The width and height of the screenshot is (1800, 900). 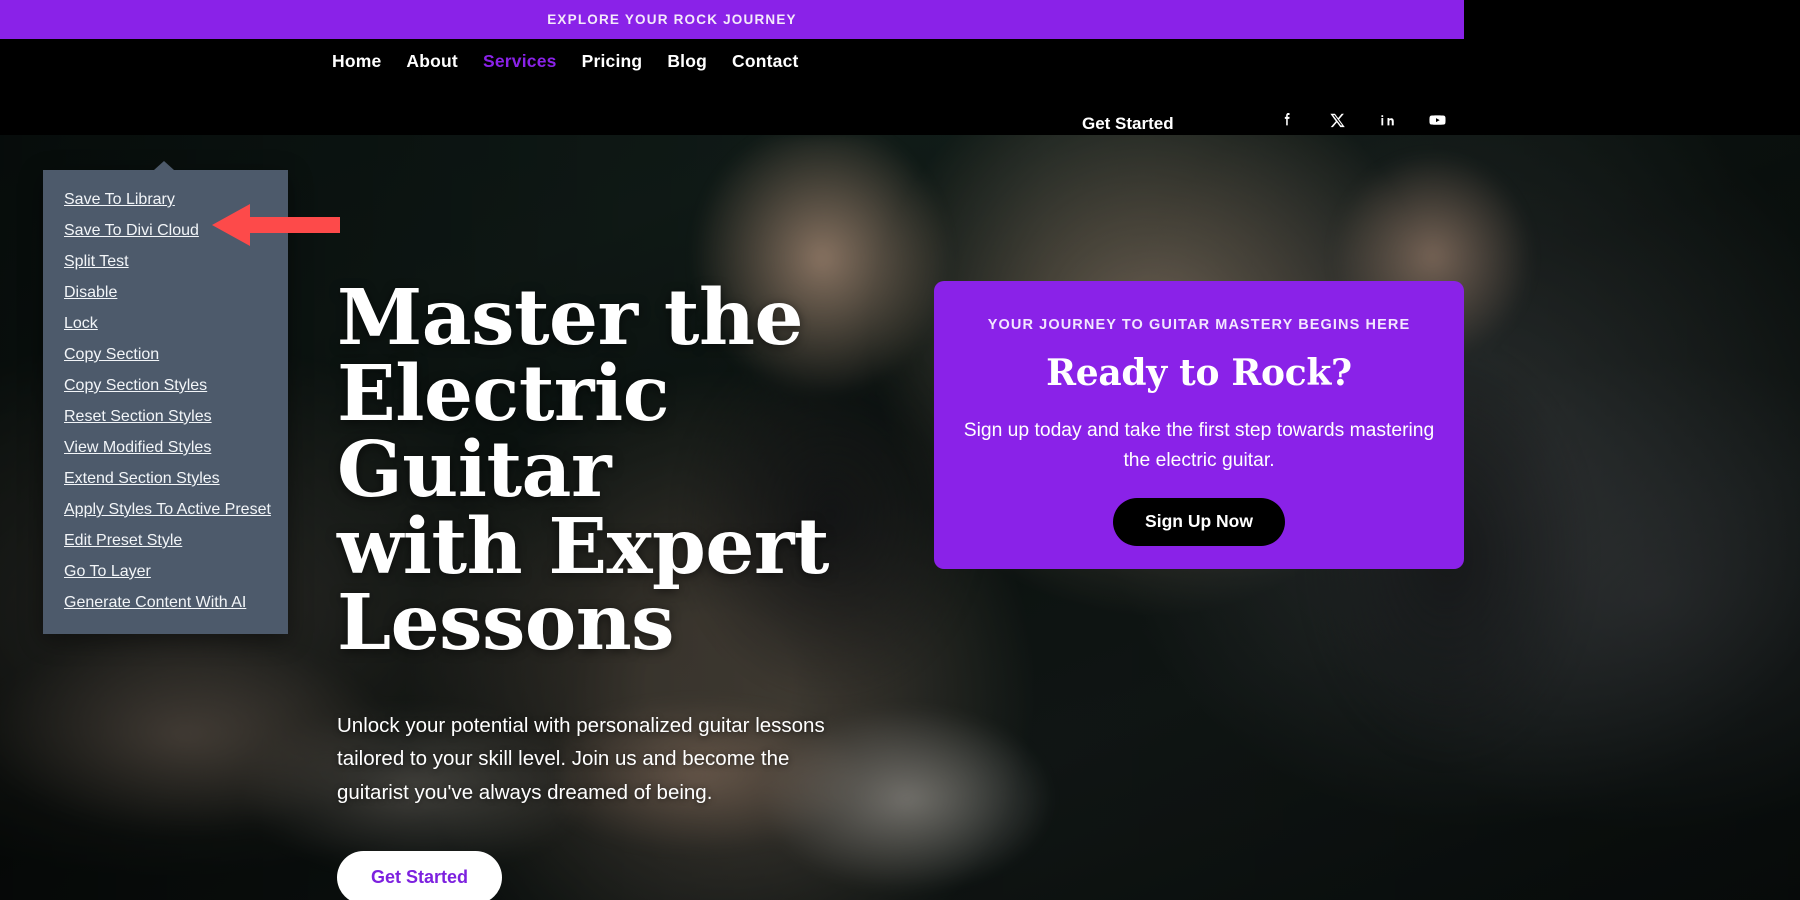 What do you see at coordinates (1199, 521) in the screenshot?
I see `sign-up-now-button: Sign Up Now` at bounding box center [1199, 521].